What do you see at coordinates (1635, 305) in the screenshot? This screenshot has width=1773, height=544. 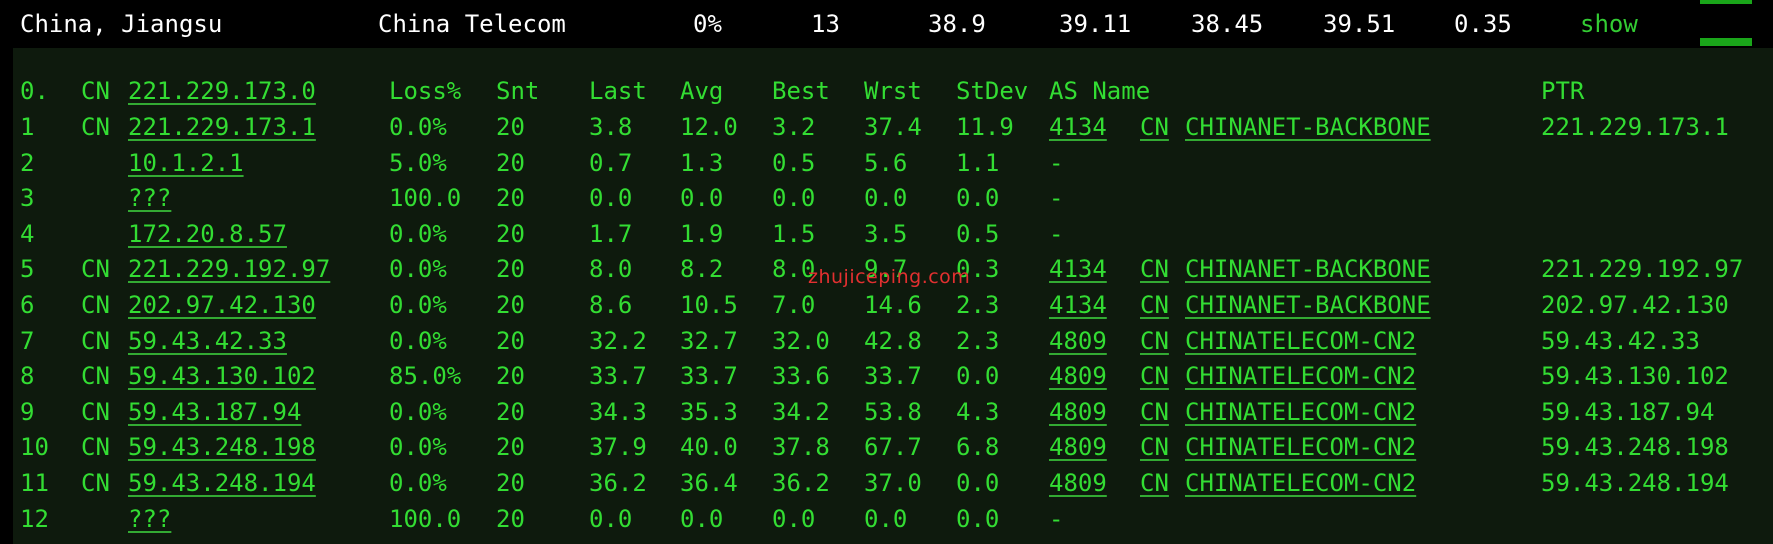 I see `hop-ptr: 202.97.42.130` at bounding box center [1635, 305].